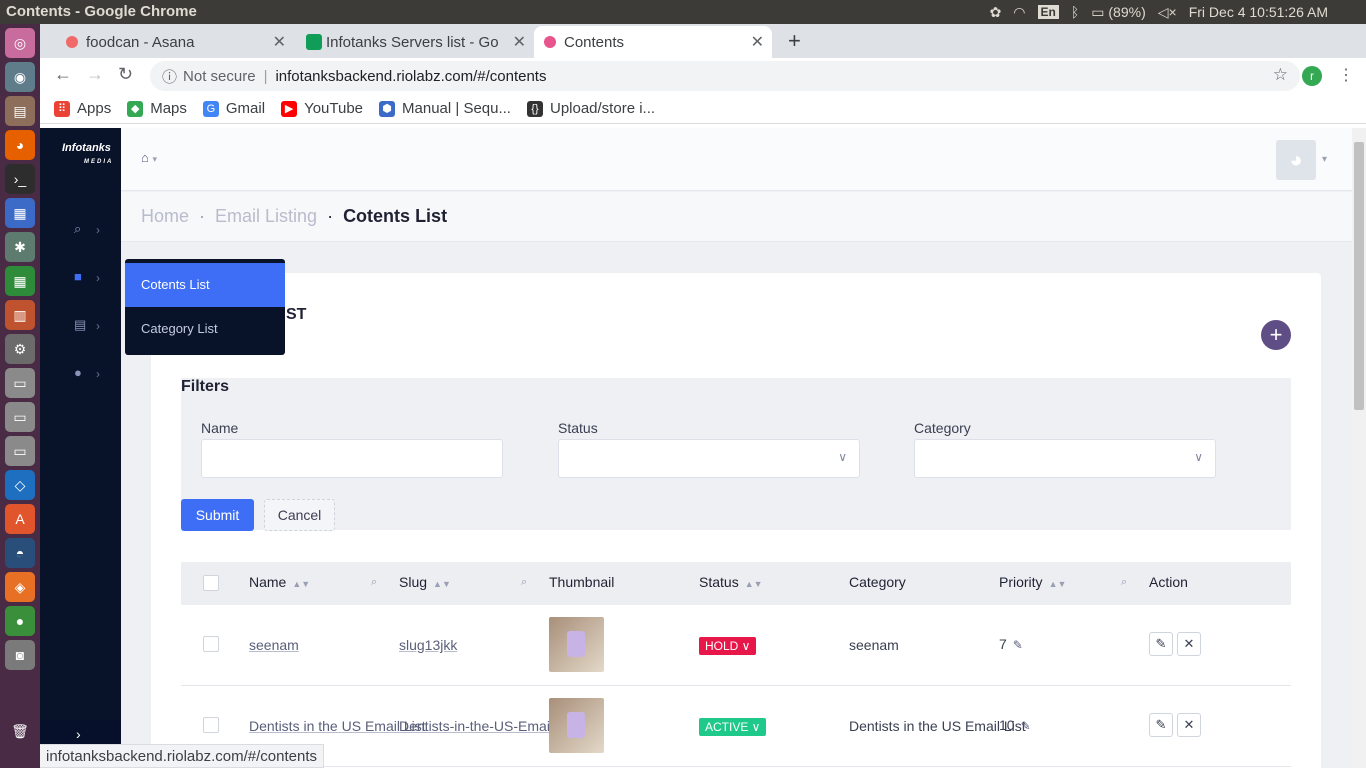 This screenshot has height=768, width=1366. I want to click on submenu-item-category-list: Category List, so click(205, 329).